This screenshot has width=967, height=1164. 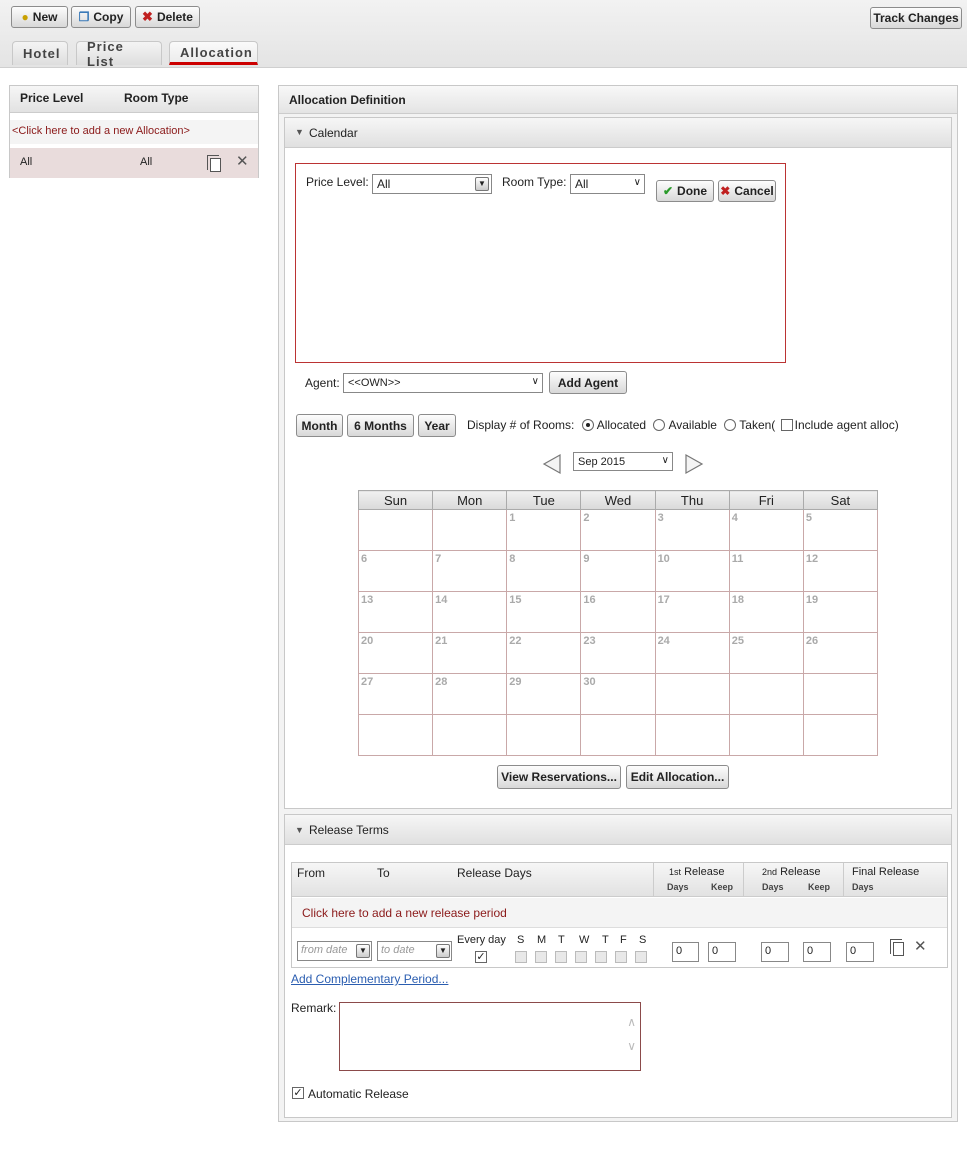 What do you see at coordinates (692, 653) in the screenshot?
I see `calendar-day-cell: 24` at bounding box center [692, 653].